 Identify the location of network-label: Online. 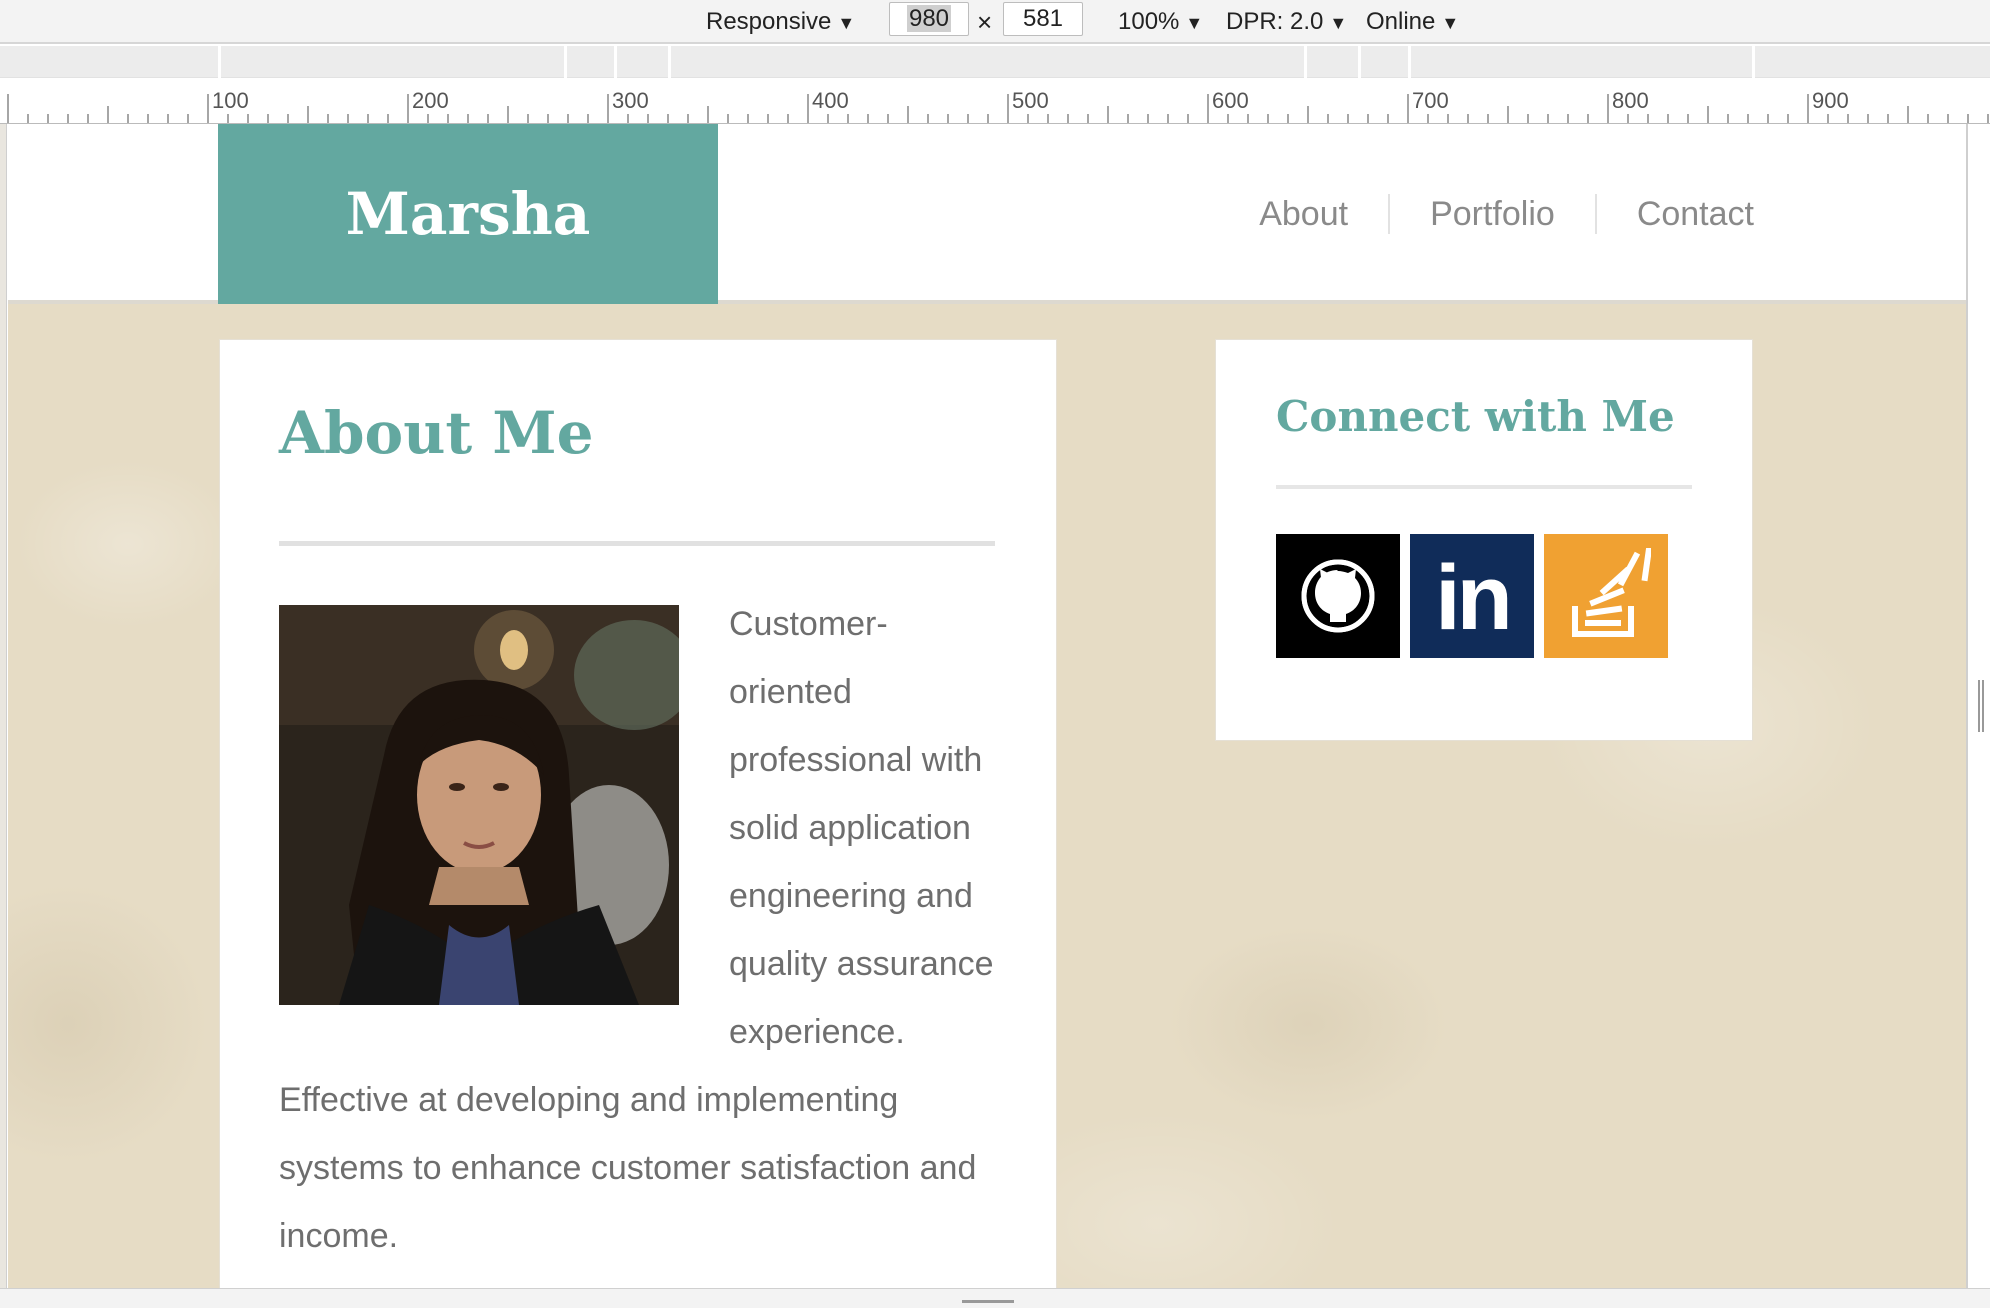
(1401, 21).